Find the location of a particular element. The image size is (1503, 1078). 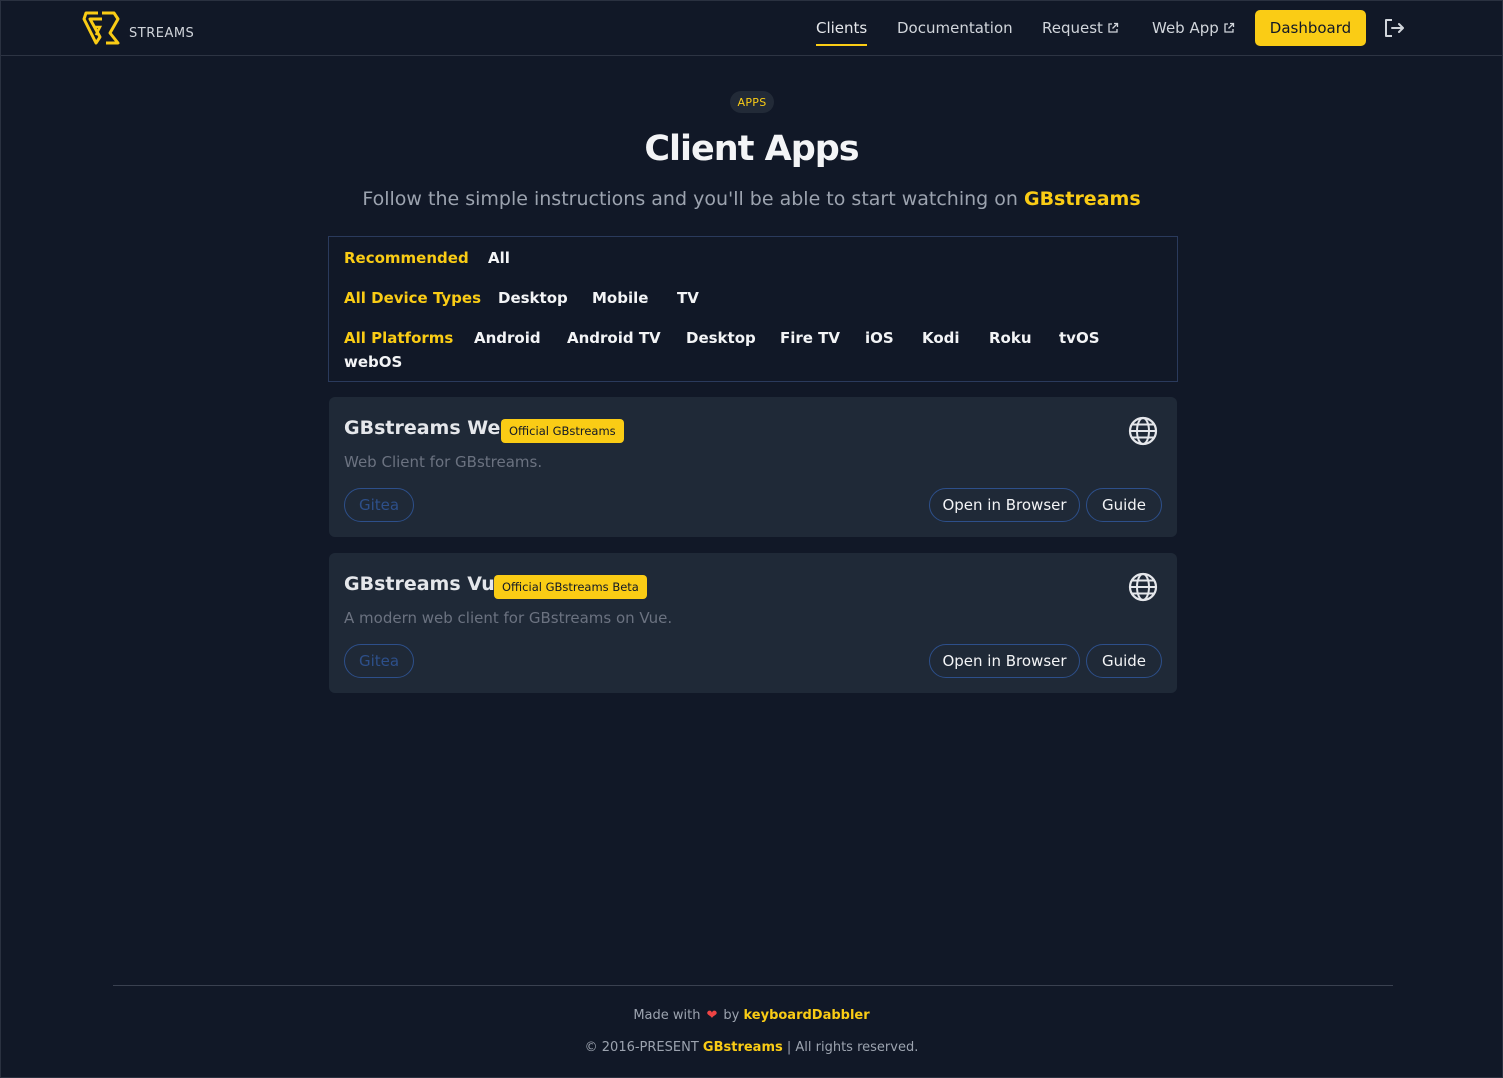

card-title: GBstreams Web is located at coordinates (429, 428).